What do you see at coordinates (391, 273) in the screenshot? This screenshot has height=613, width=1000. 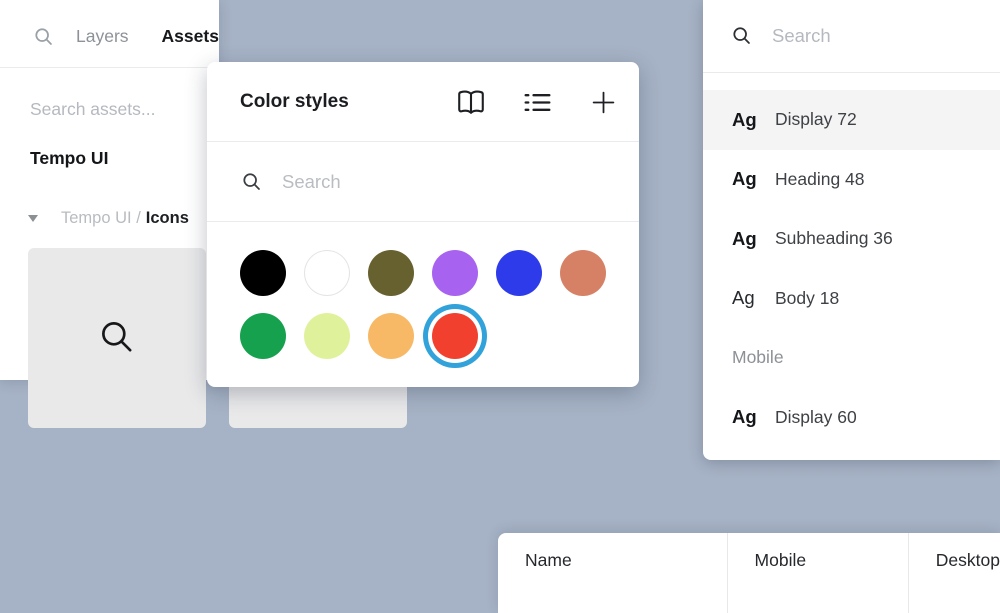 I see `color-swatch-olive` at bounding box center [391, 273].